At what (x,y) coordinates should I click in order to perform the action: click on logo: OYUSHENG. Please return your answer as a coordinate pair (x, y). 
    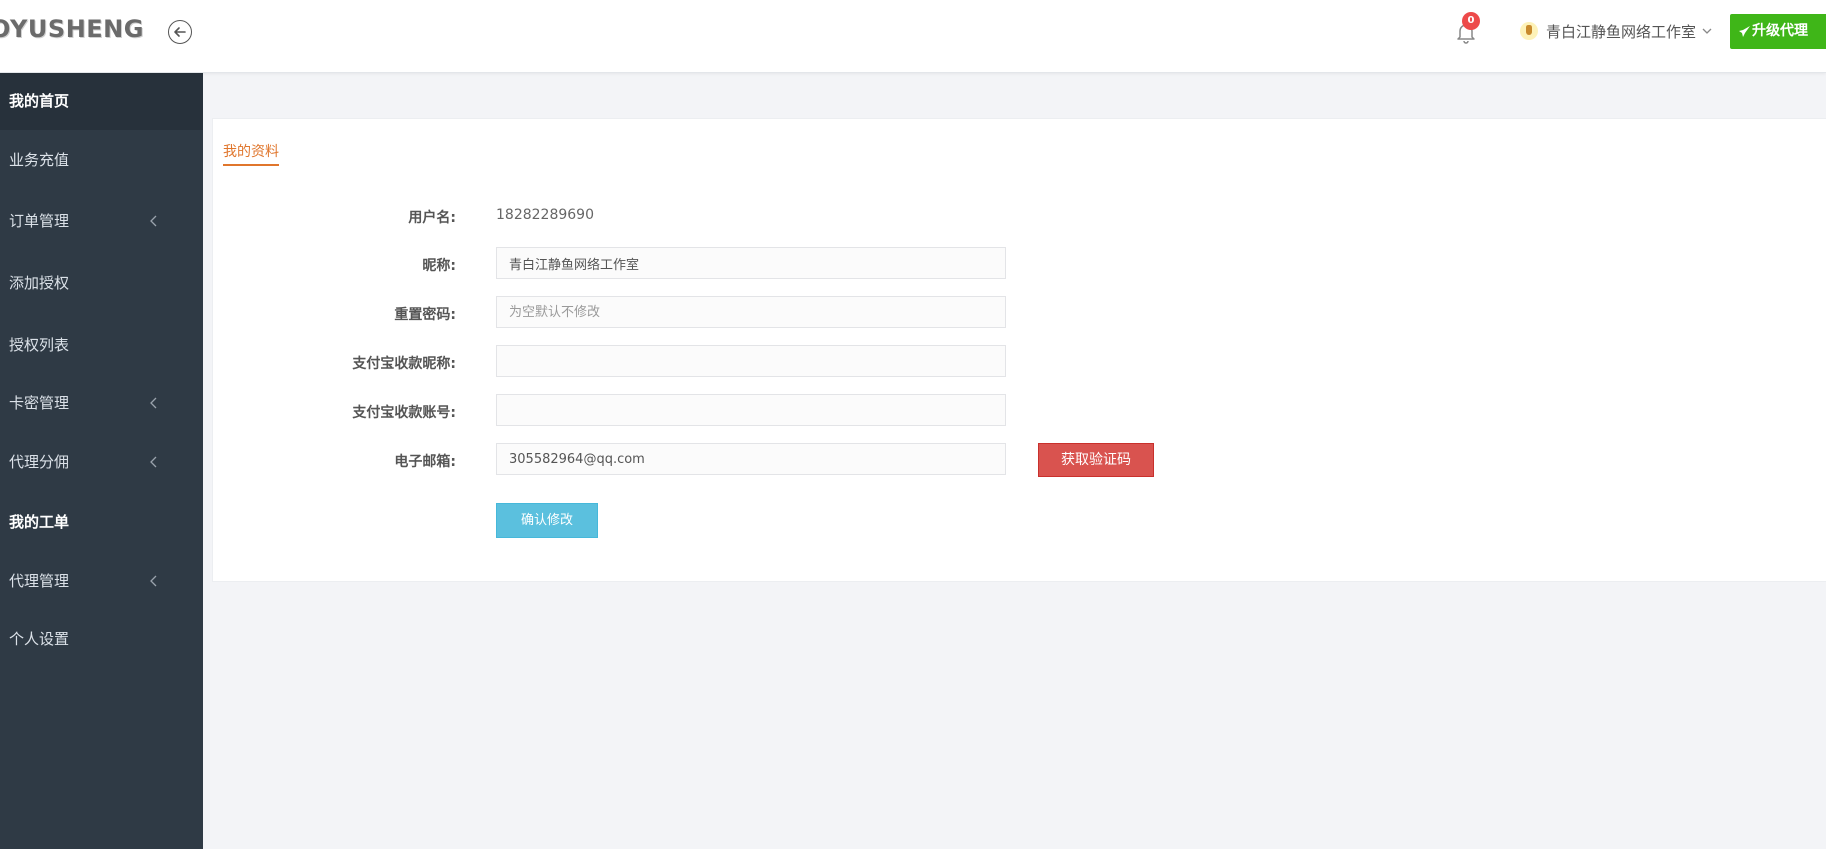
    Looking at the image, I should click on (72, 29).